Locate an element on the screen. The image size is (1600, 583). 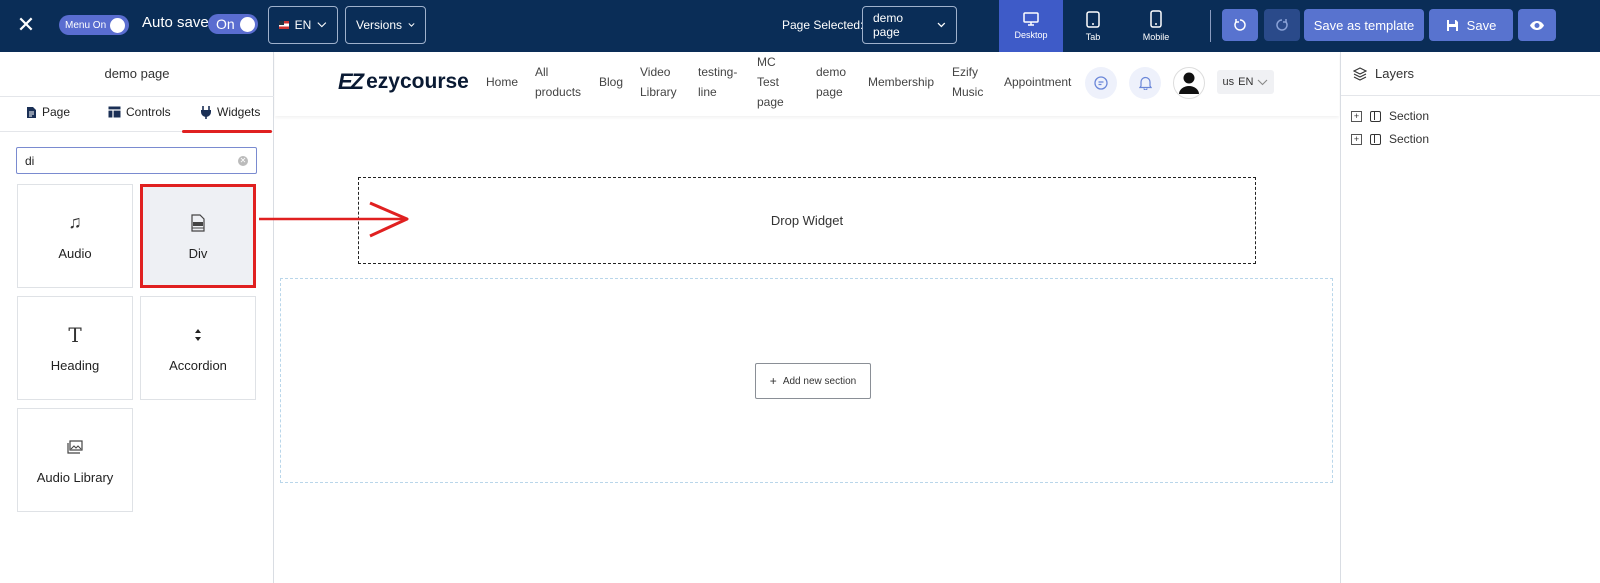
menu-toggle: Menu On is located at coordinates (94, 25).